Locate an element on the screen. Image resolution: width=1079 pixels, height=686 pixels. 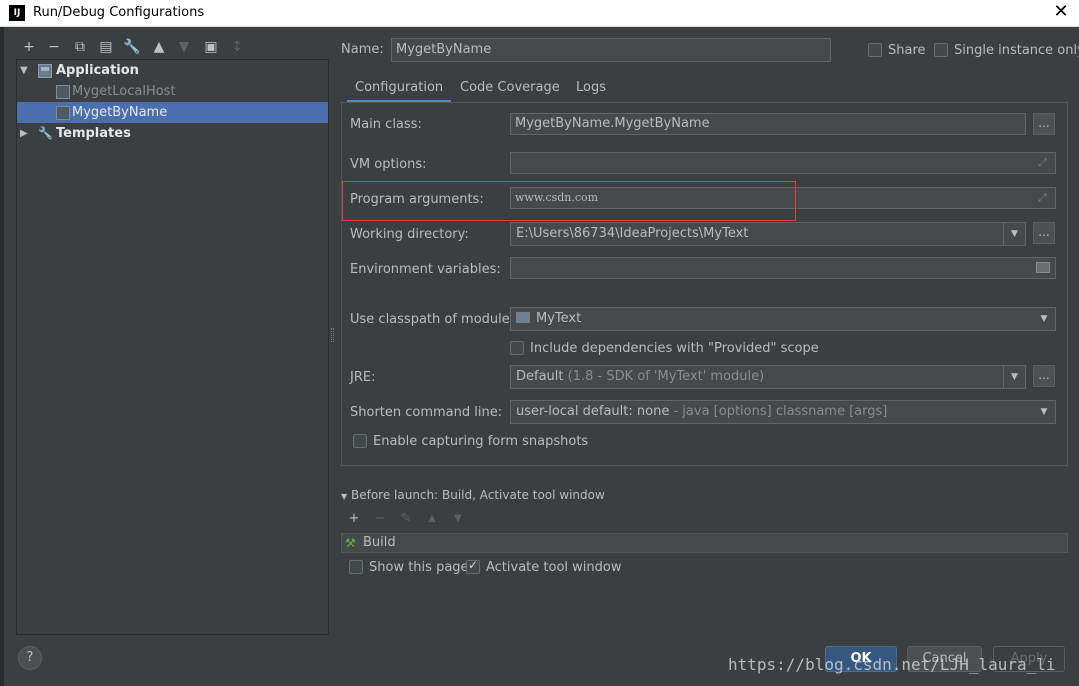
show-page-label: Show this page is located at coordinates (419, 567).